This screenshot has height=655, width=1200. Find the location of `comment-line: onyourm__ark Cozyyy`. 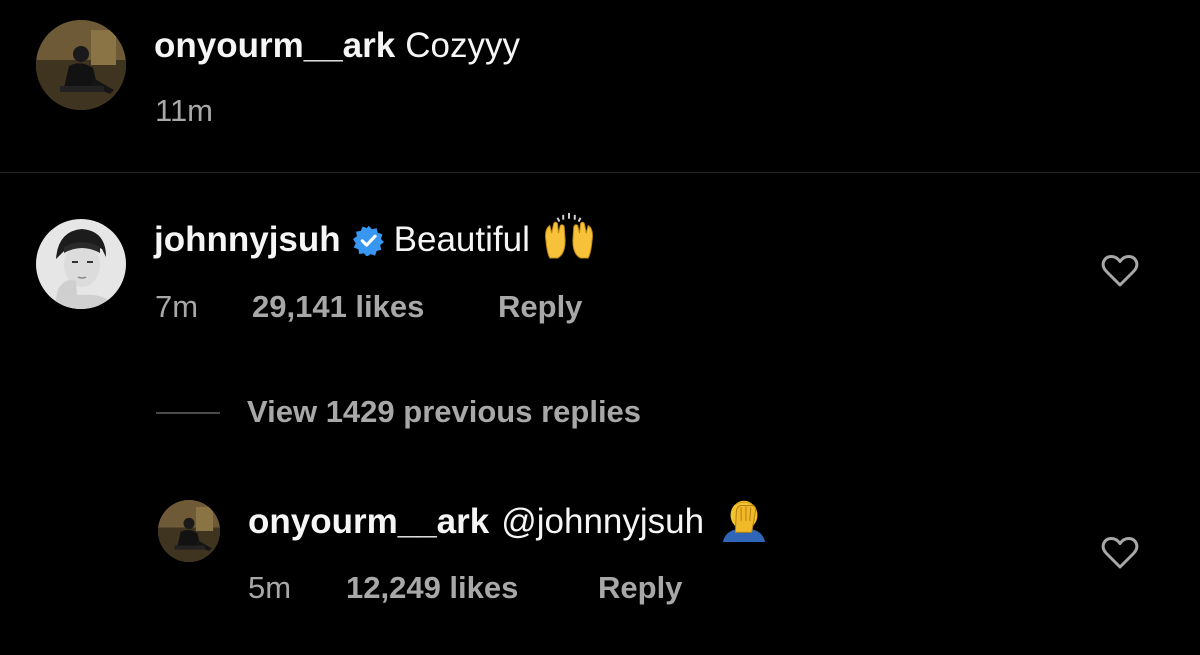

comment-line: onyourm__ark Cozyyy is located at coordinates (337, 46).